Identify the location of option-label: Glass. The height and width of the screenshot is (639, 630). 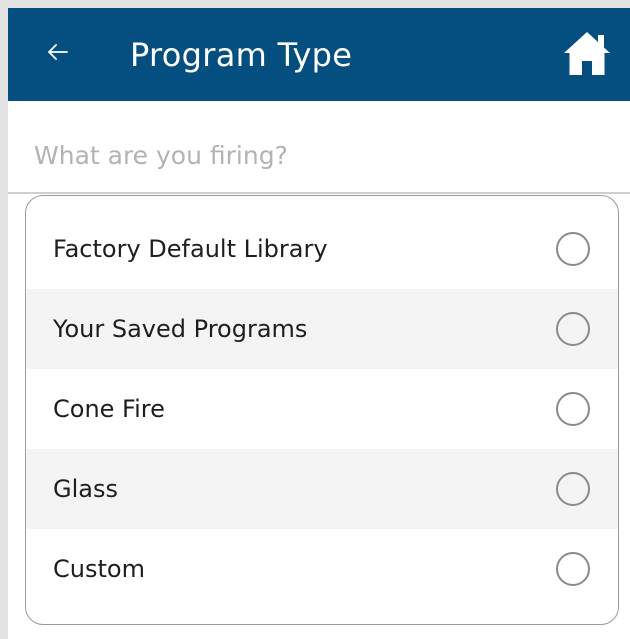
(85, 489).